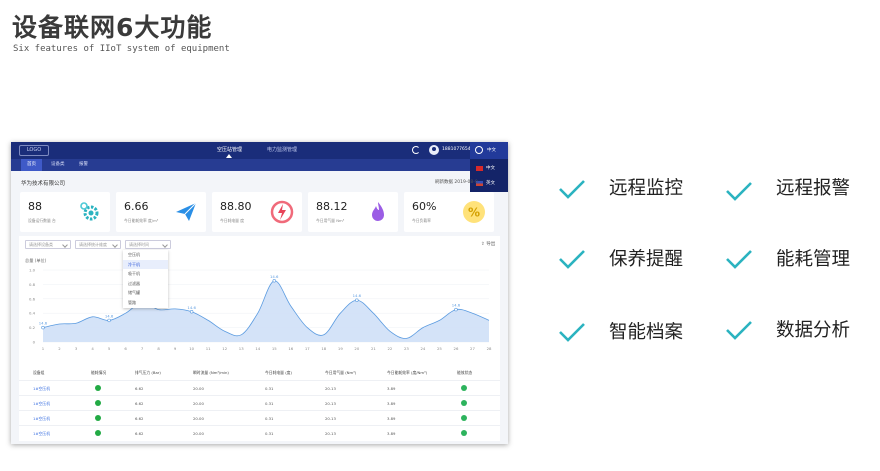  What do you see at coordinates (240, 165) in the screenshot?
I see `sub-navbar: 首页 设备类 报警` at bounding box center [240, 165].